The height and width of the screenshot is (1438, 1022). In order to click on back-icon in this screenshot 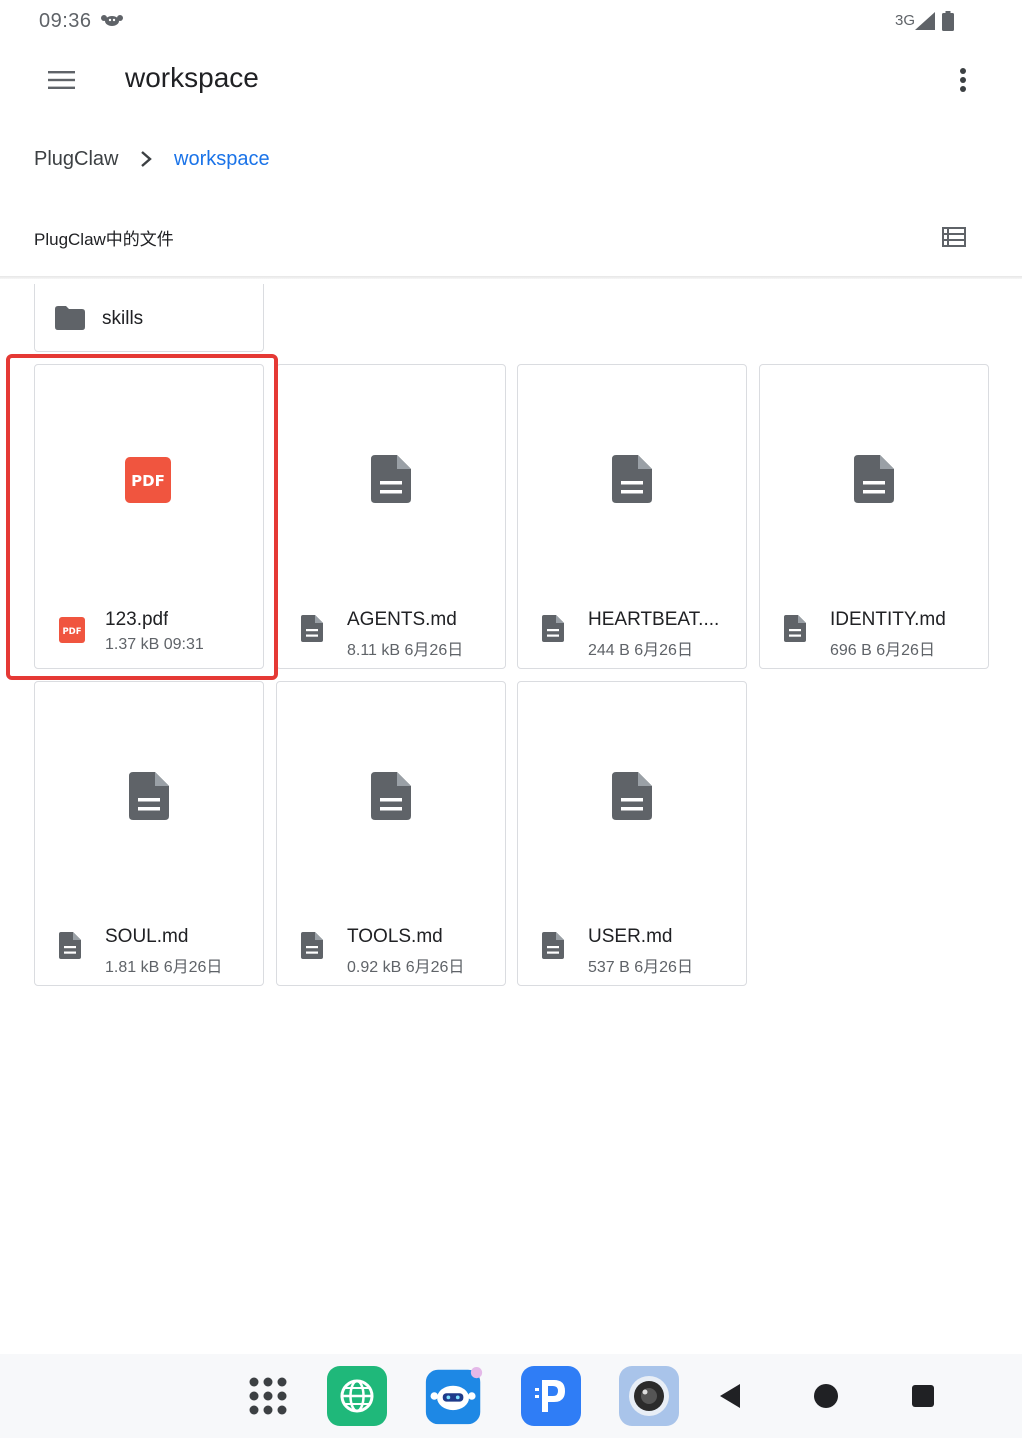, I will do `click(730, 1396)`.